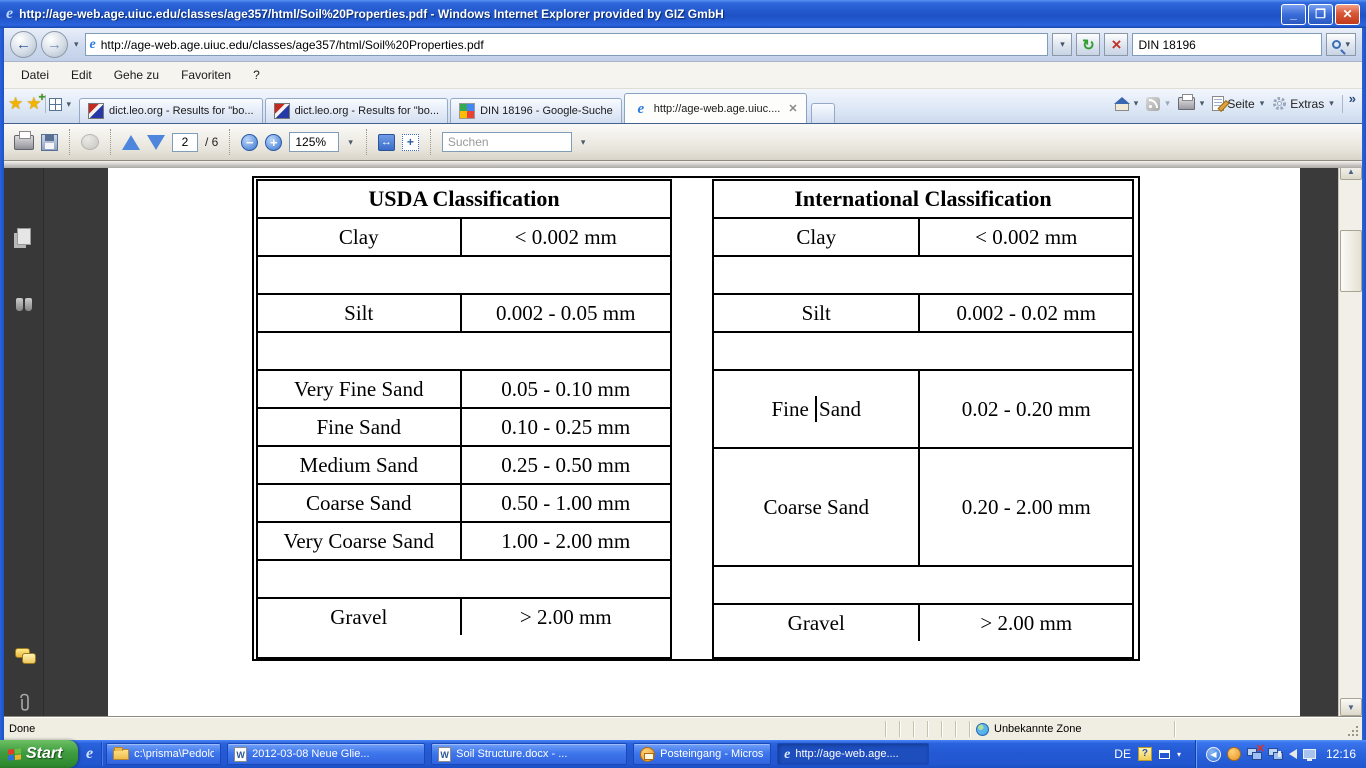  What do you see at coordinates (156, 142) in the screenshot?
I see `next-page-icon` at bounding box center [156, 142].